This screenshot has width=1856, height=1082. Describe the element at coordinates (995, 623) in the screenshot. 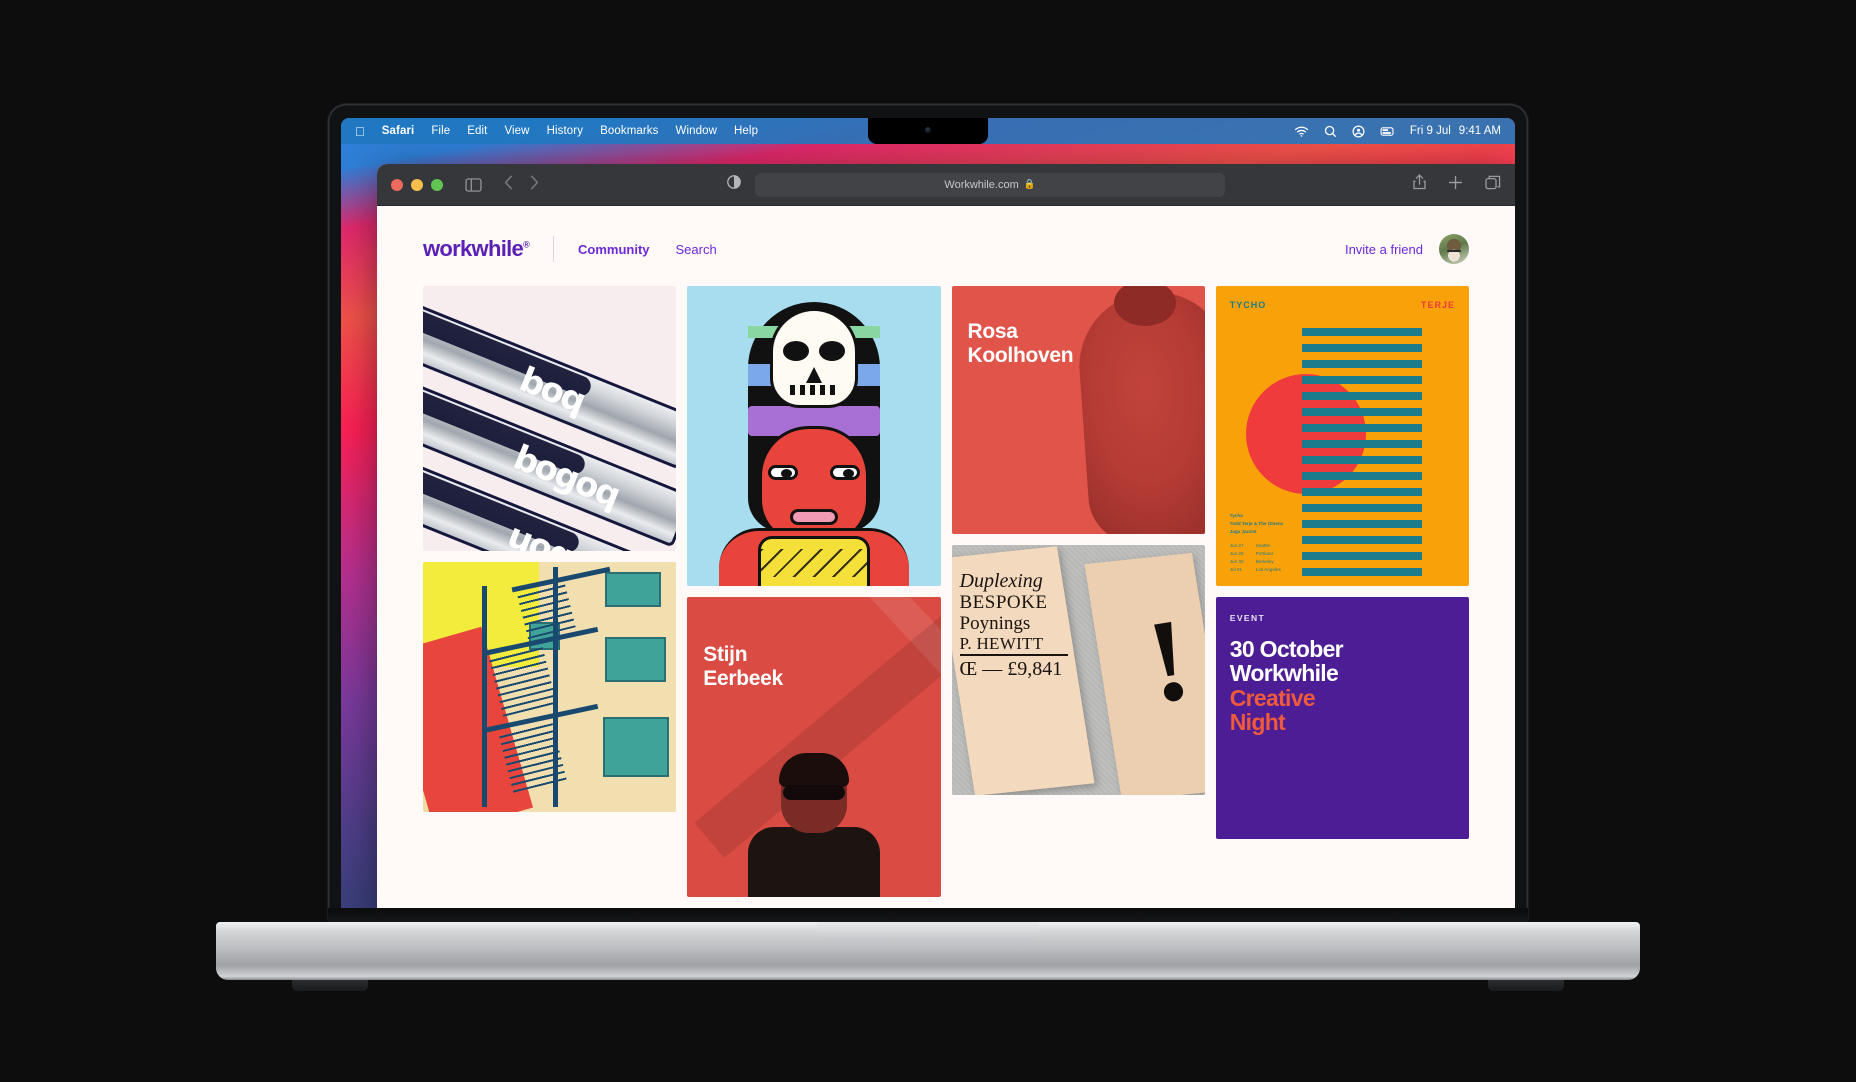

I see `specimen-line-3: Poynings` at that location.